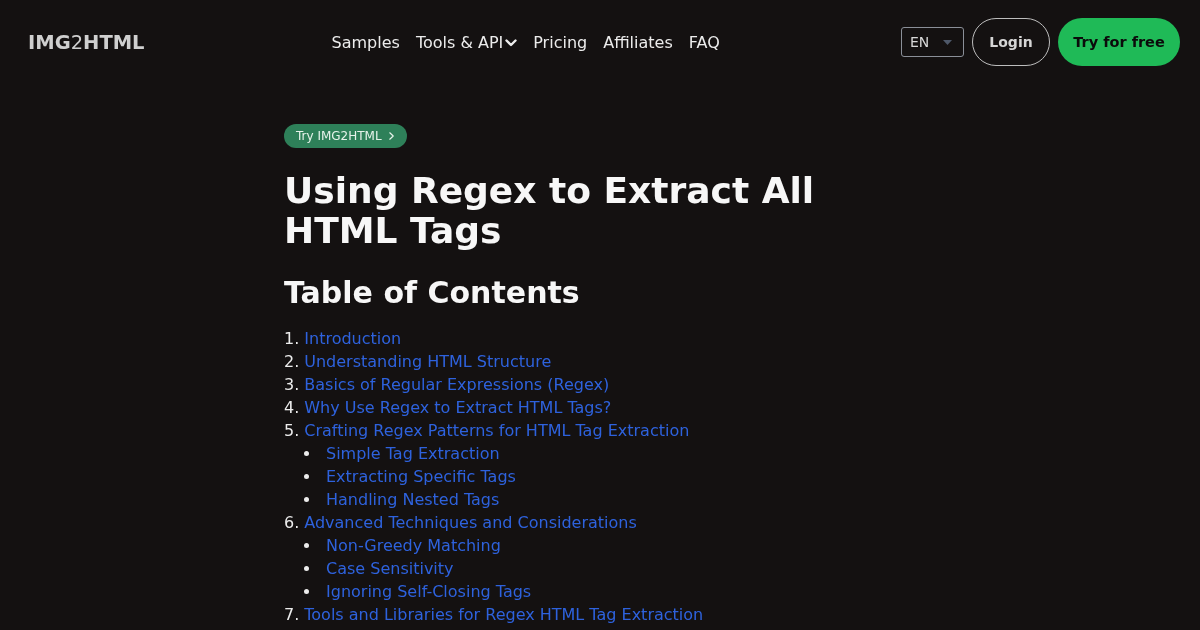 Image resolution: width=1200 pixels, height=630 pixels. I want to click on toc-link: Basics of Regular Expressions (Regex), so click(457, 384).